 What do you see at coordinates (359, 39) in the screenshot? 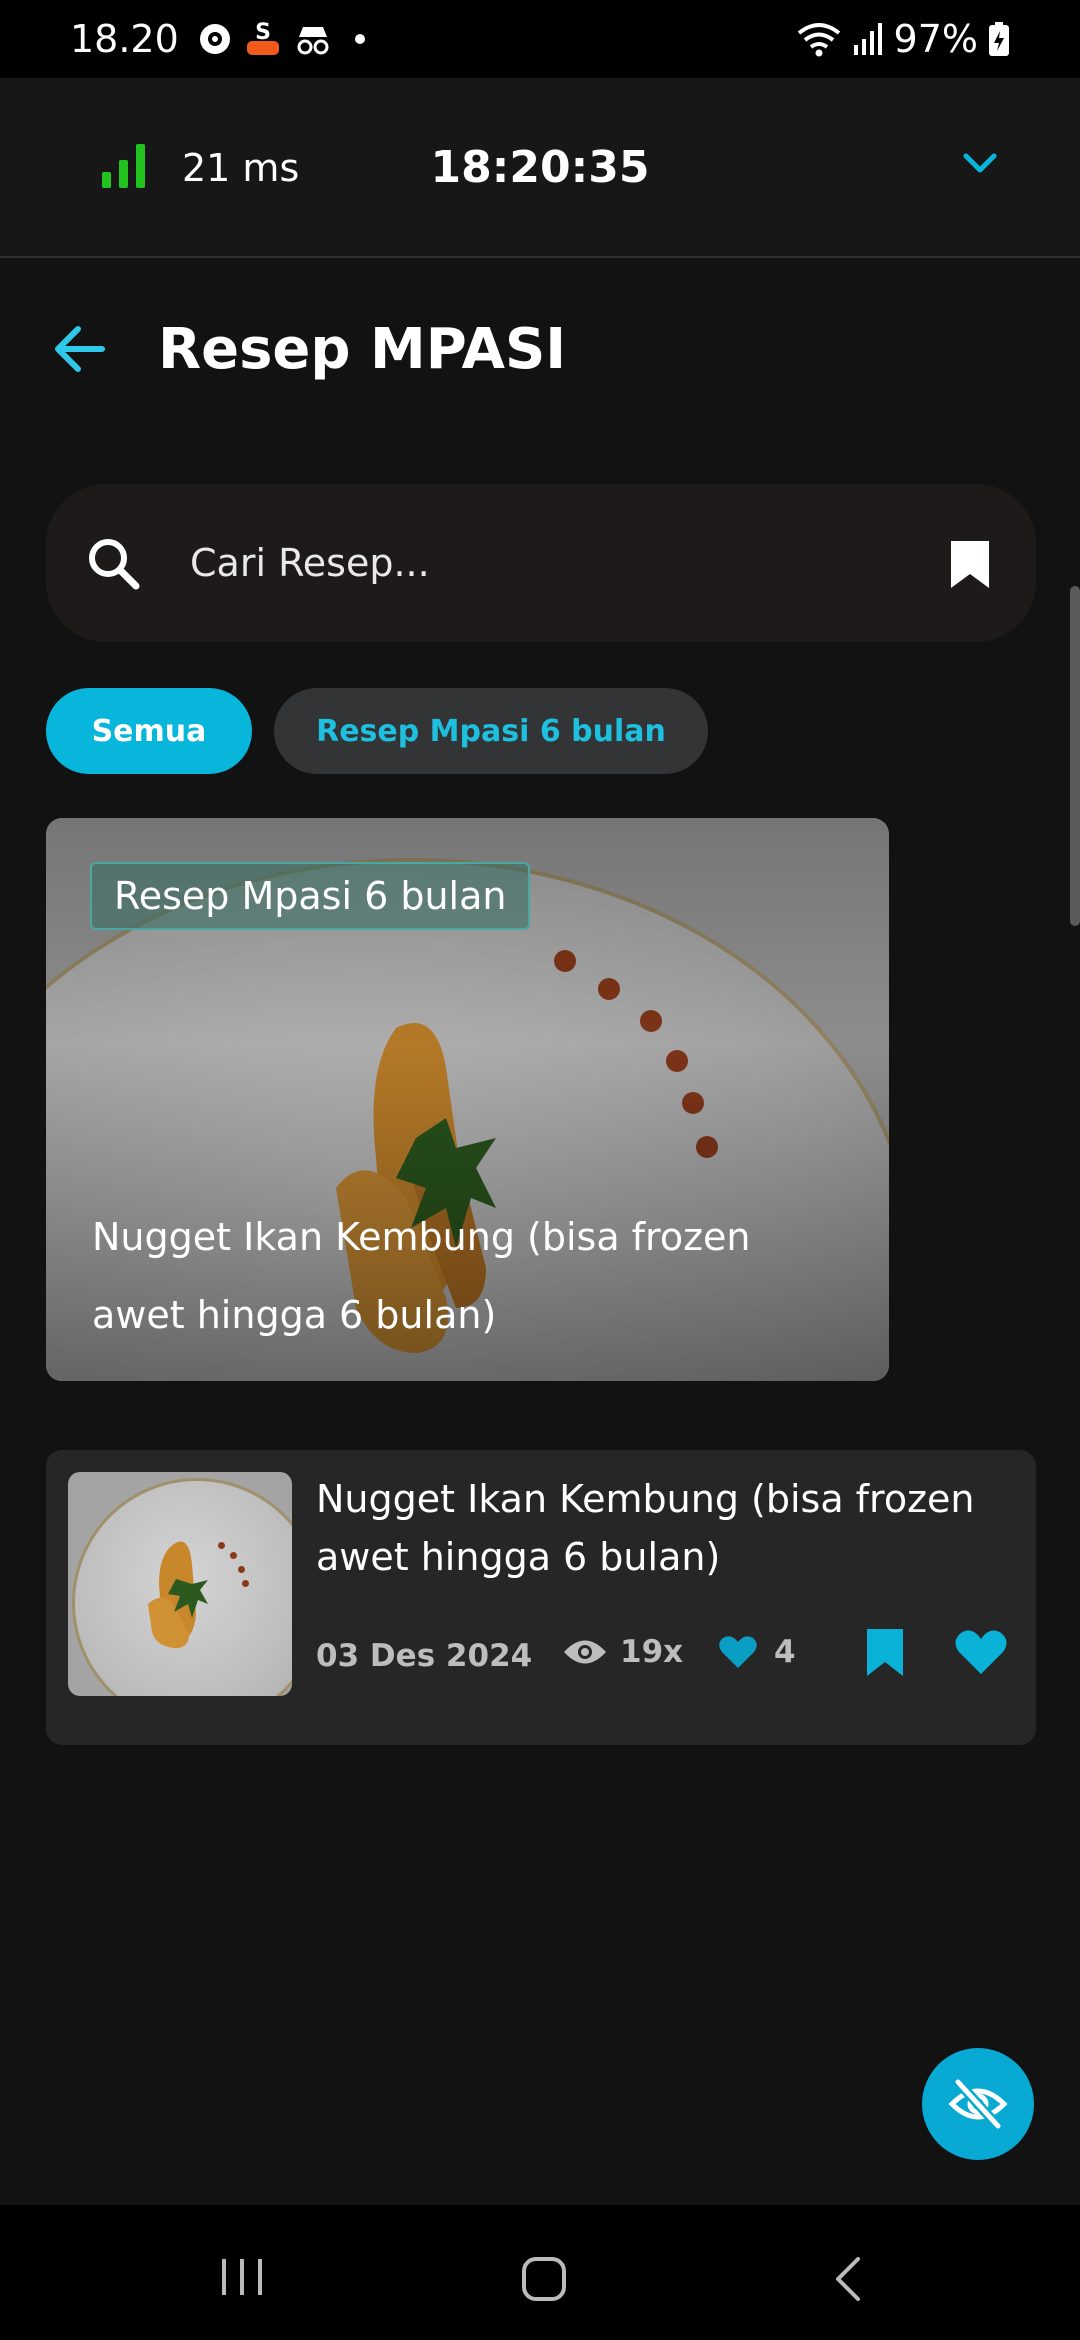
I see `more-notifications-dot` at bounding box center [359, 39].